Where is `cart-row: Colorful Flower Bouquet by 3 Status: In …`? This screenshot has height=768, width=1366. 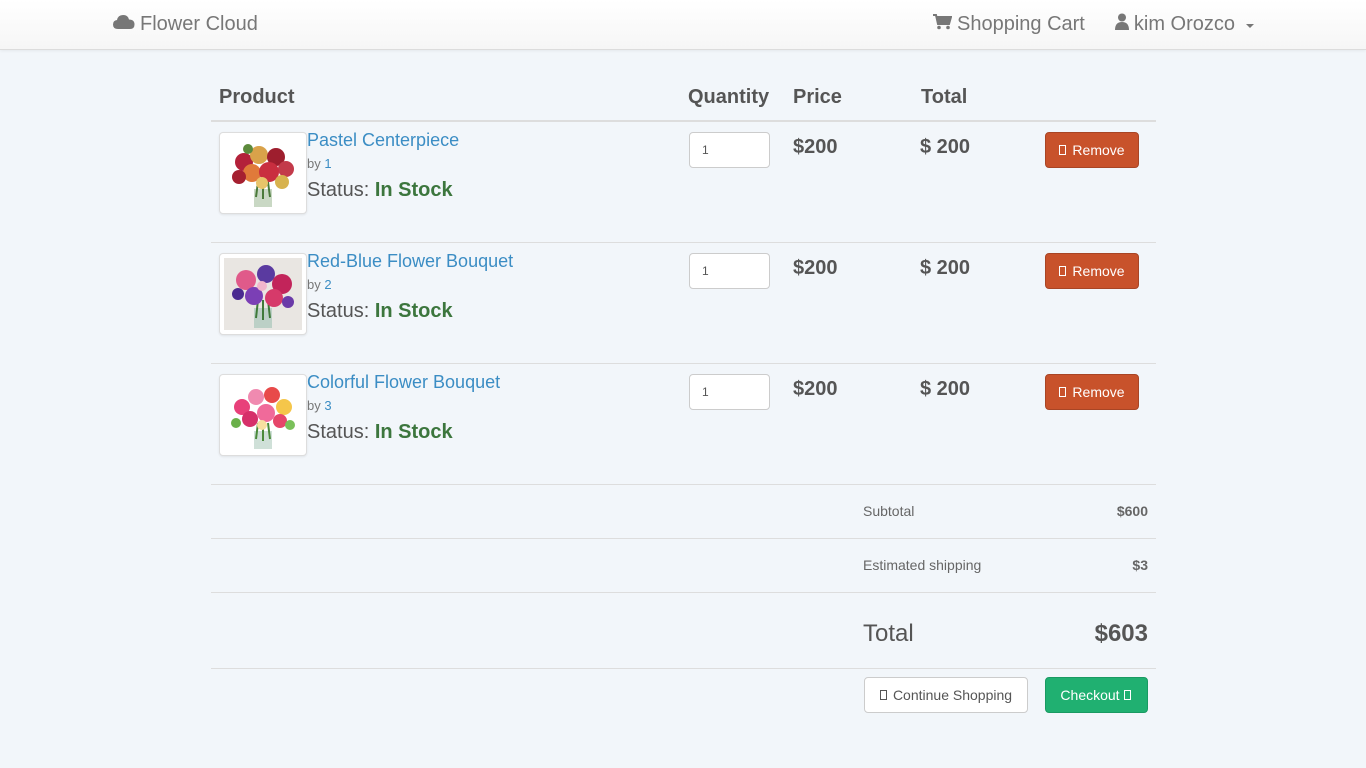
cart-row: Colorful Flower Bouquet by 3 Status: In … is located at coordinates (683, 424).